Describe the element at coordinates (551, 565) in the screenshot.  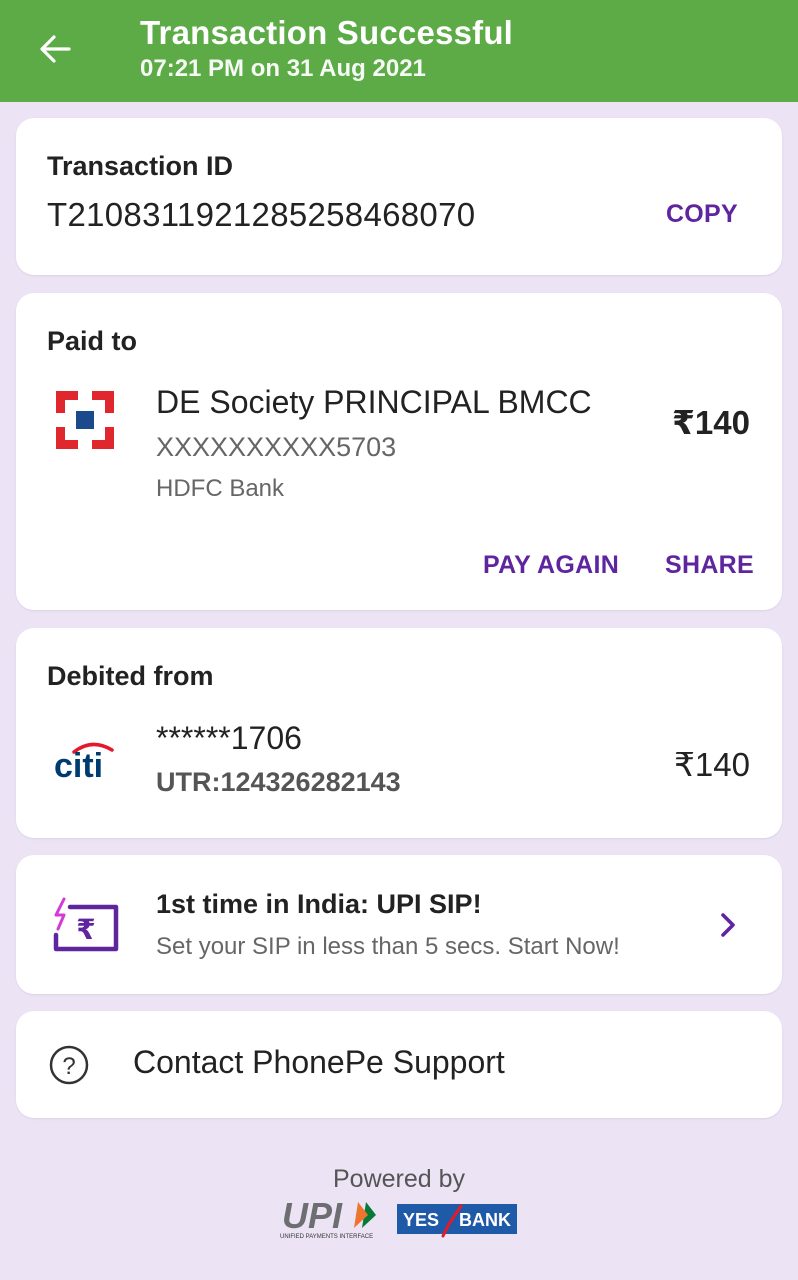
I see `pay-again-button: PAY AGAIN` at that location.